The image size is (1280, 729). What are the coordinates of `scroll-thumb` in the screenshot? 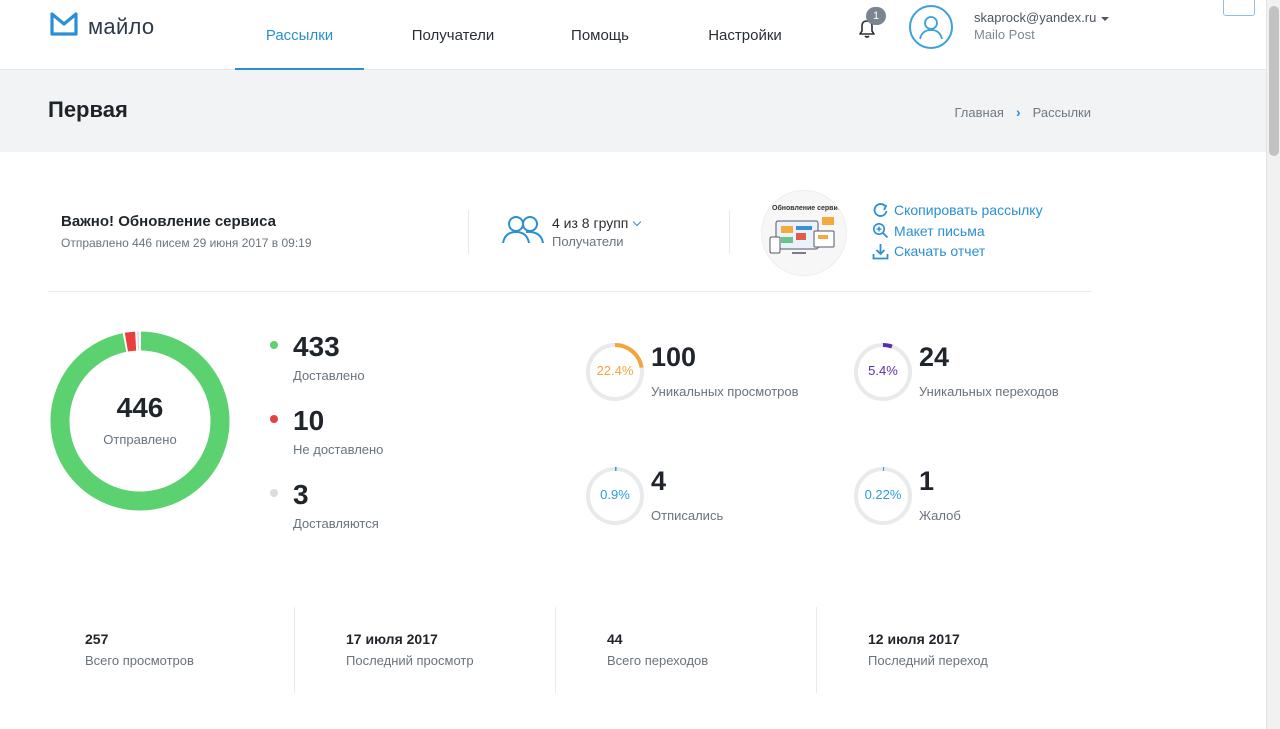 It's located at (1274, 81).